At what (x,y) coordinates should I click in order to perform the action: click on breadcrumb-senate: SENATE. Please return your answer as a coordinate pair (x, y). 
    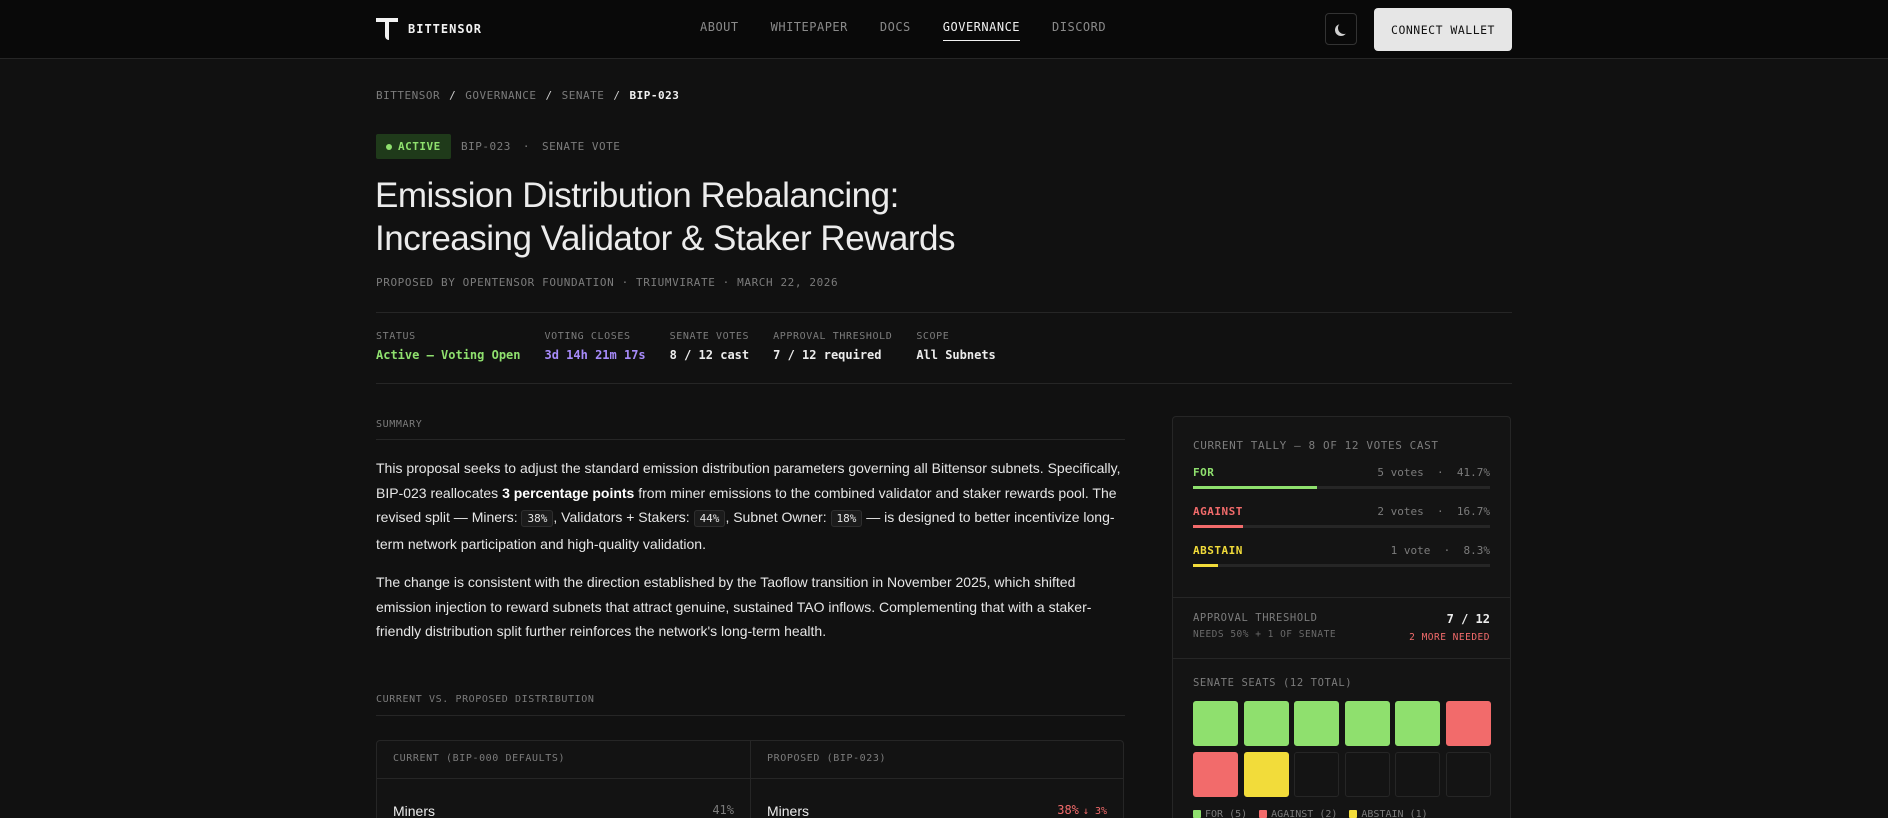
    Looking at the image, I should click on (583, 95).